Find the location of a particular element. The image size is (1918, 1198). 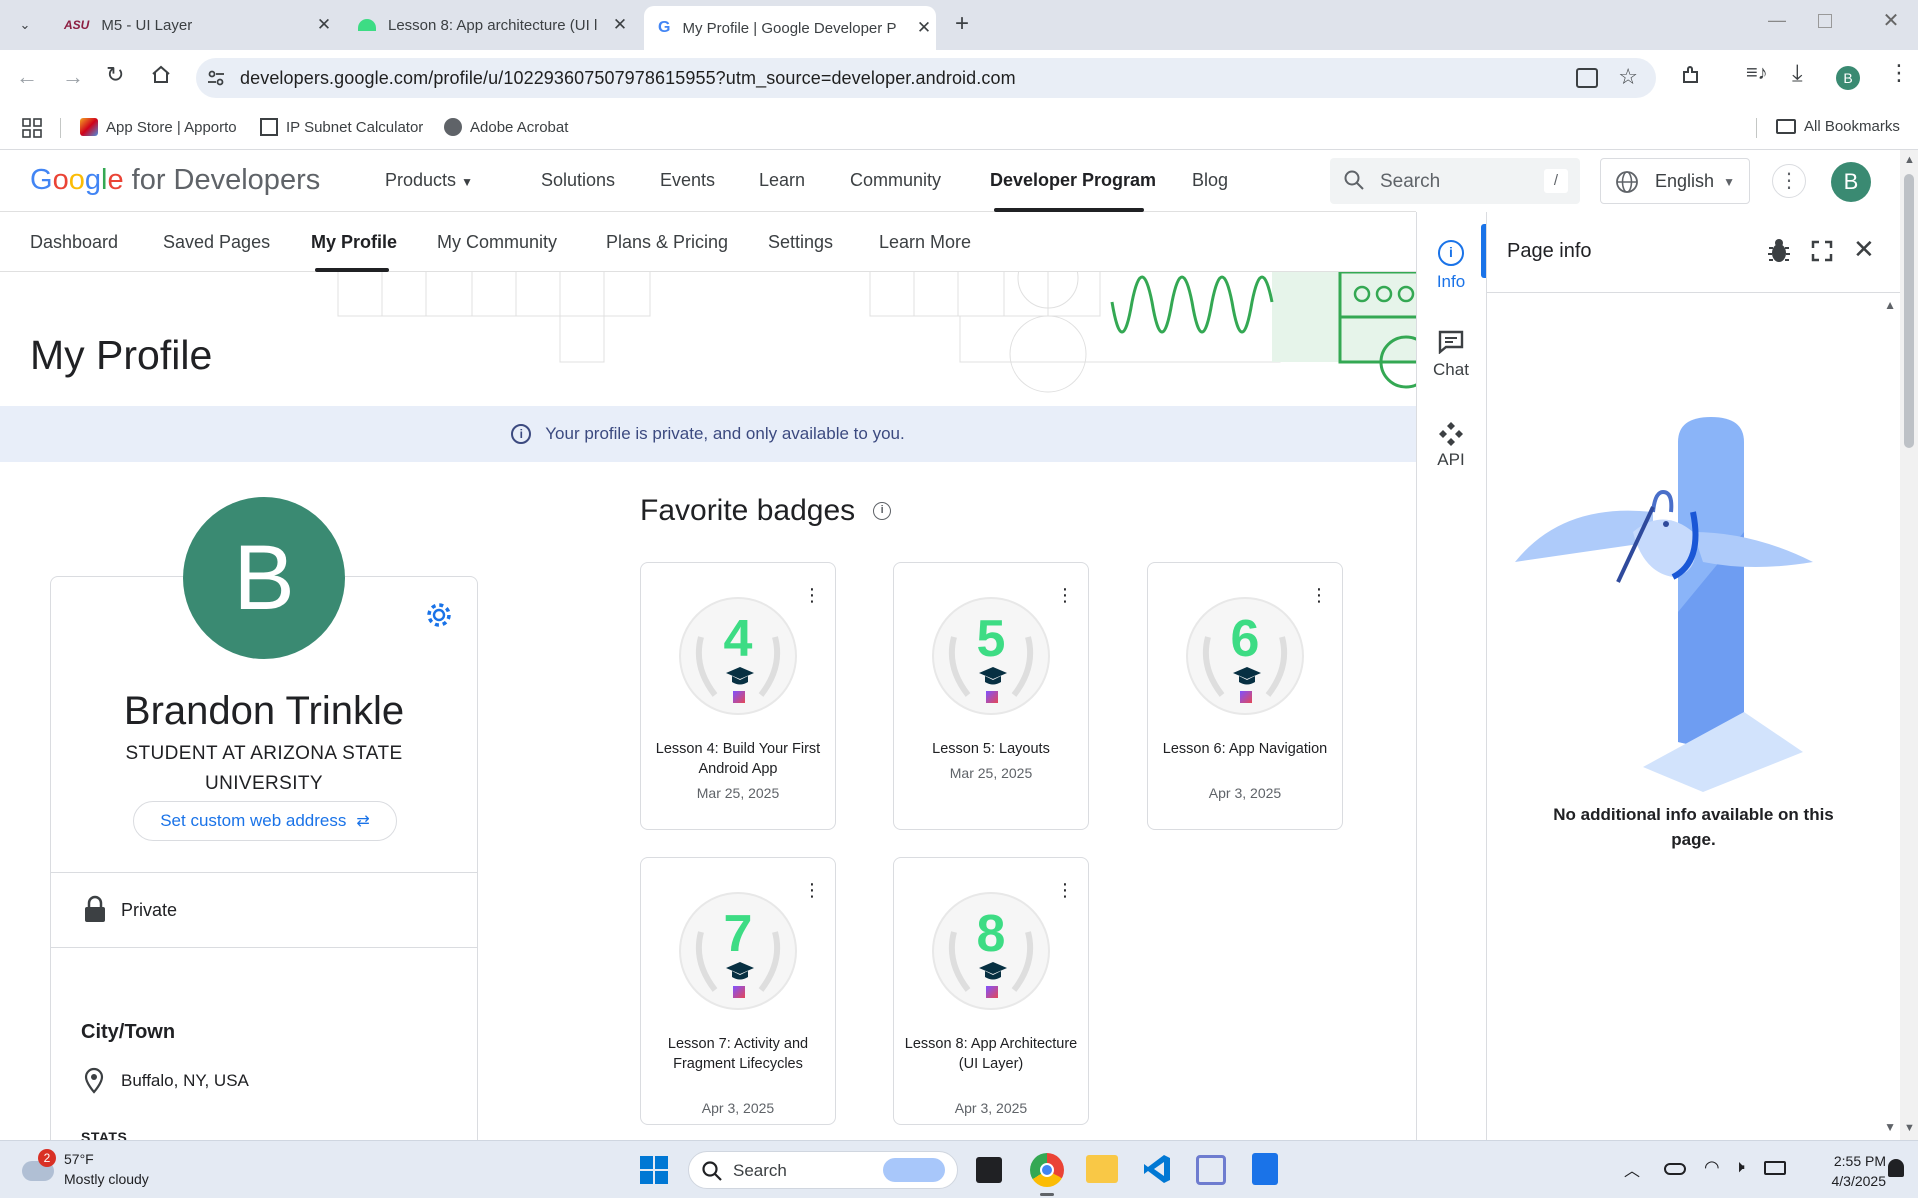

scroll-down-icon: ▼ is located at coordinates (1909, 1128).